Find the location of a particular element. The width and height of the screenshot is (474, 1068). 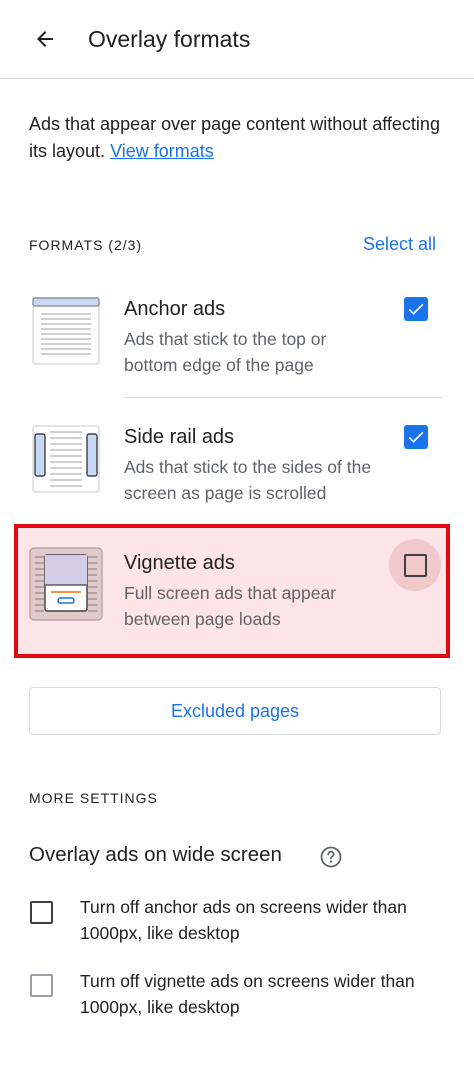

back-button is located at coordinates (45, 39).